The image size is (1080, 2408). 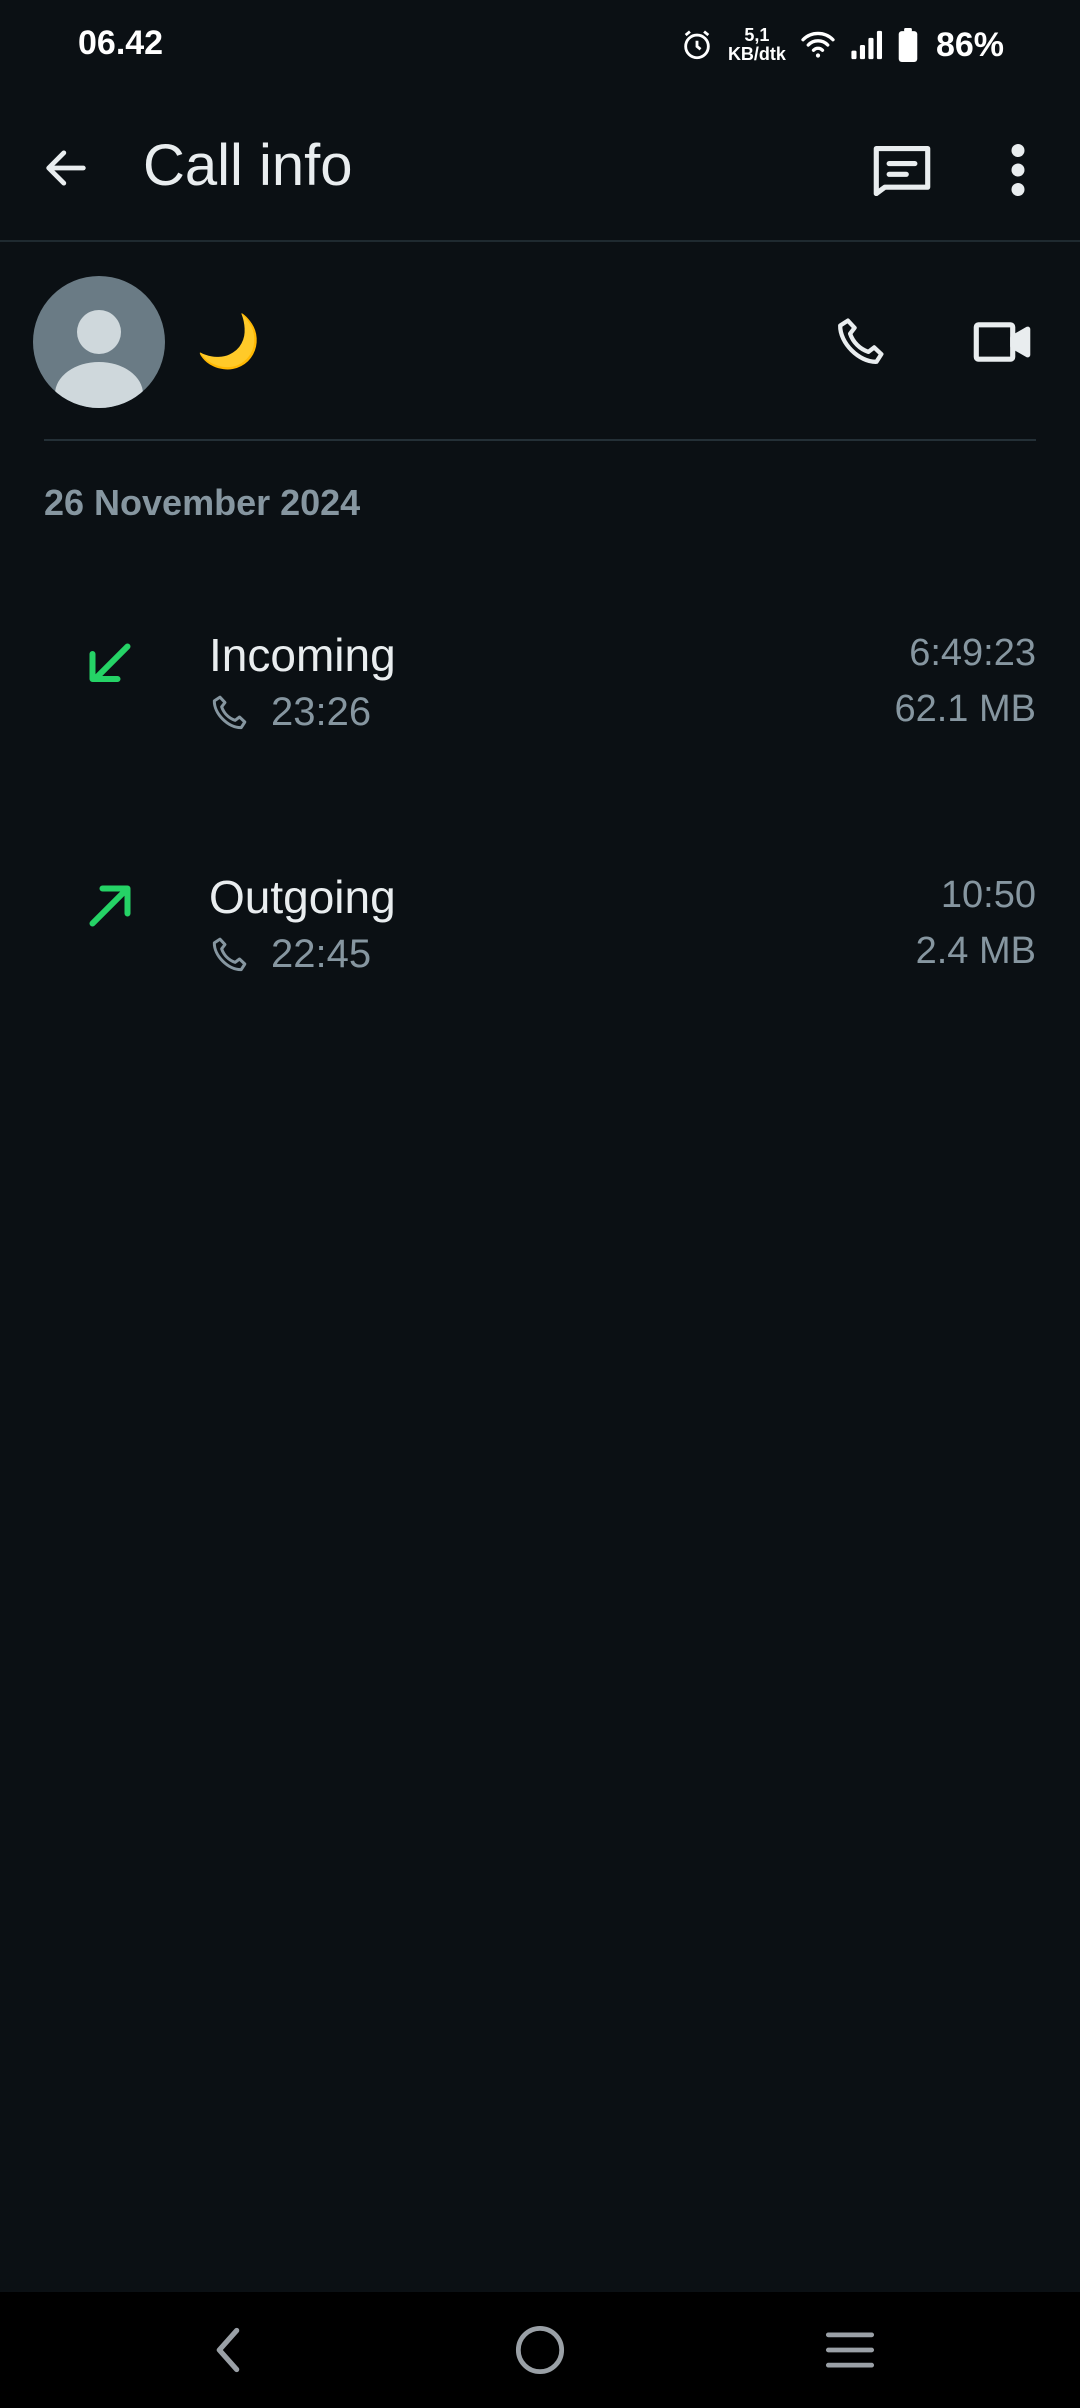 I want to click on system-navigation-bar, so click(x=540, y=2350).